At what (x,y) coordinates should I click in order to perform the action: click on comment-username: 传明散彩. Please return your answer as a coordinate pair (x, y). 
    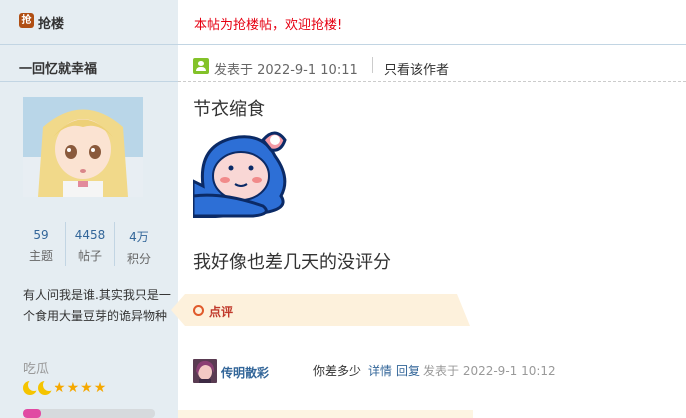
    Looking at the image, I should click on (245, 372).